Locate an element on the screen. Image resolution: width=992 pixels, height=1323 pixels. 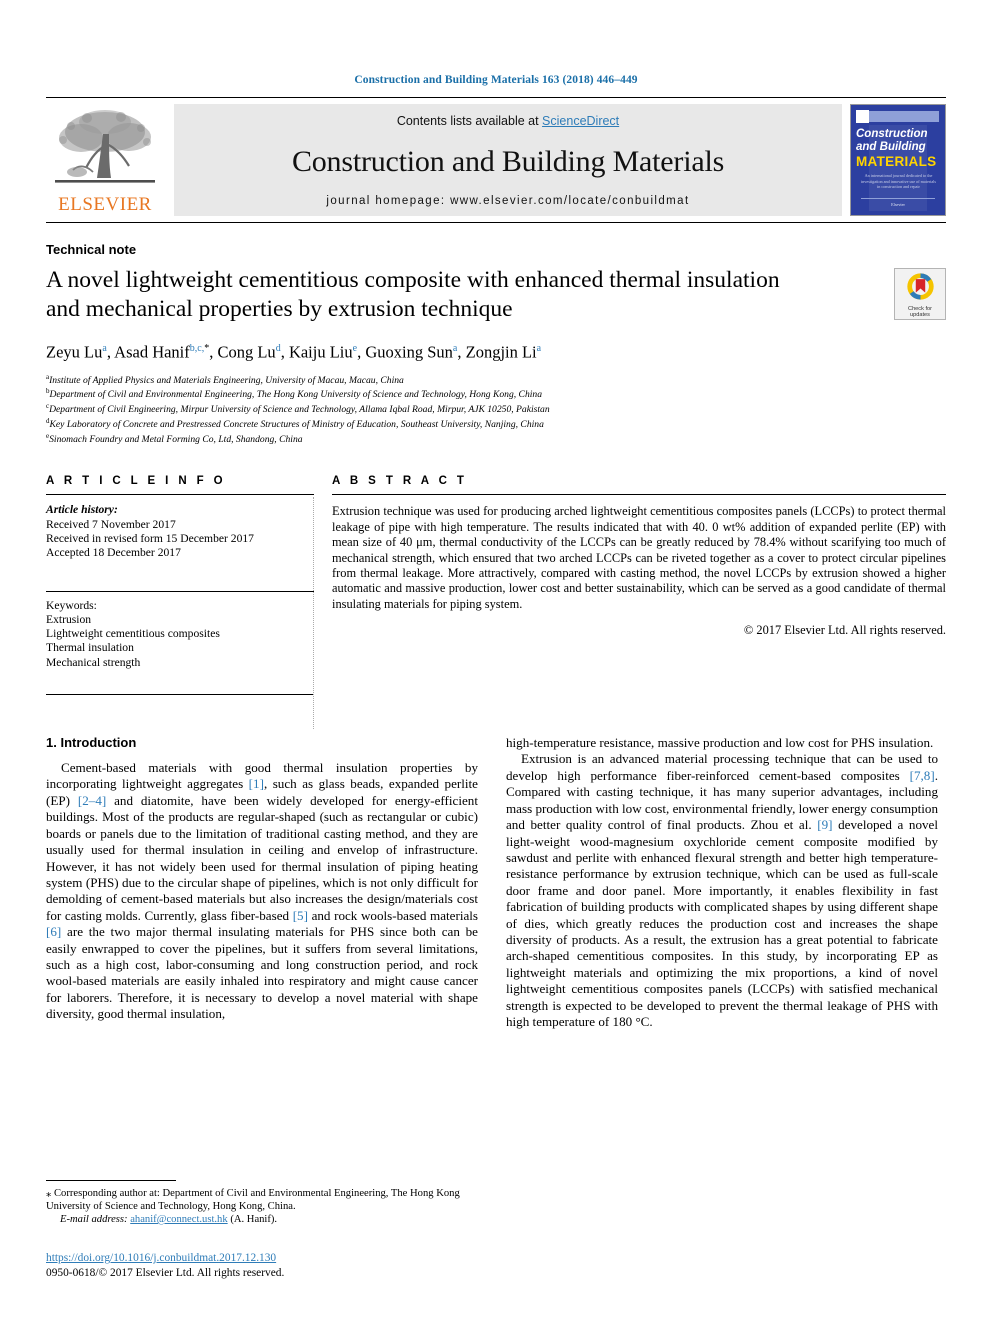
keywords-rule is located at coordinates (180, 591).